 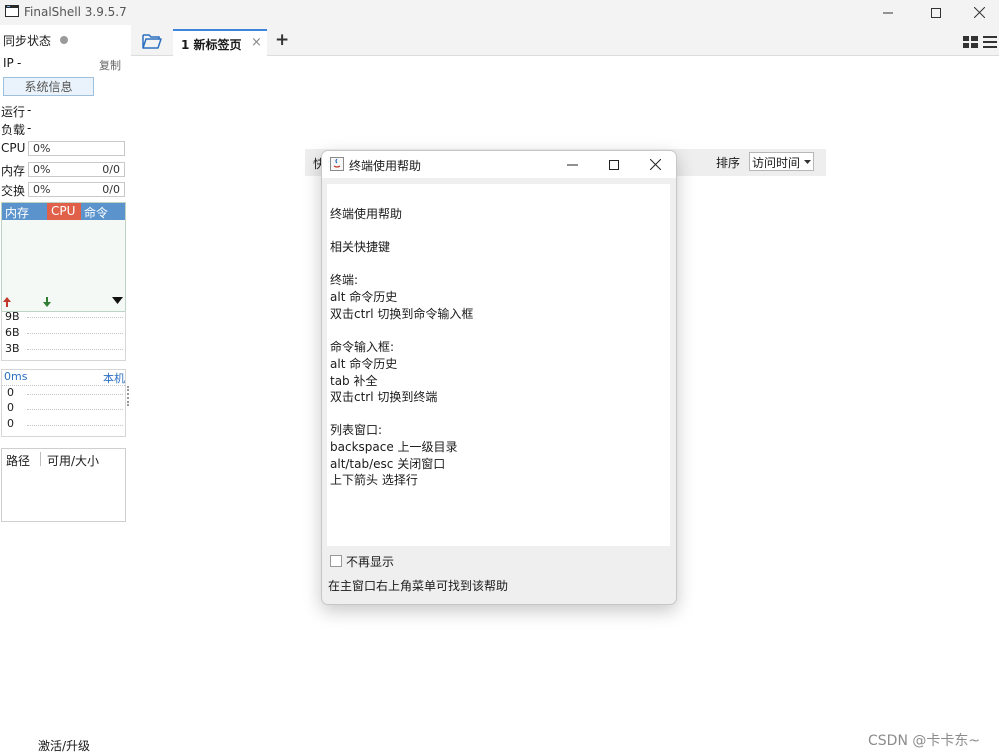 I want to click on memory-meter: 0% 0/0, so click(x=76, y=169).